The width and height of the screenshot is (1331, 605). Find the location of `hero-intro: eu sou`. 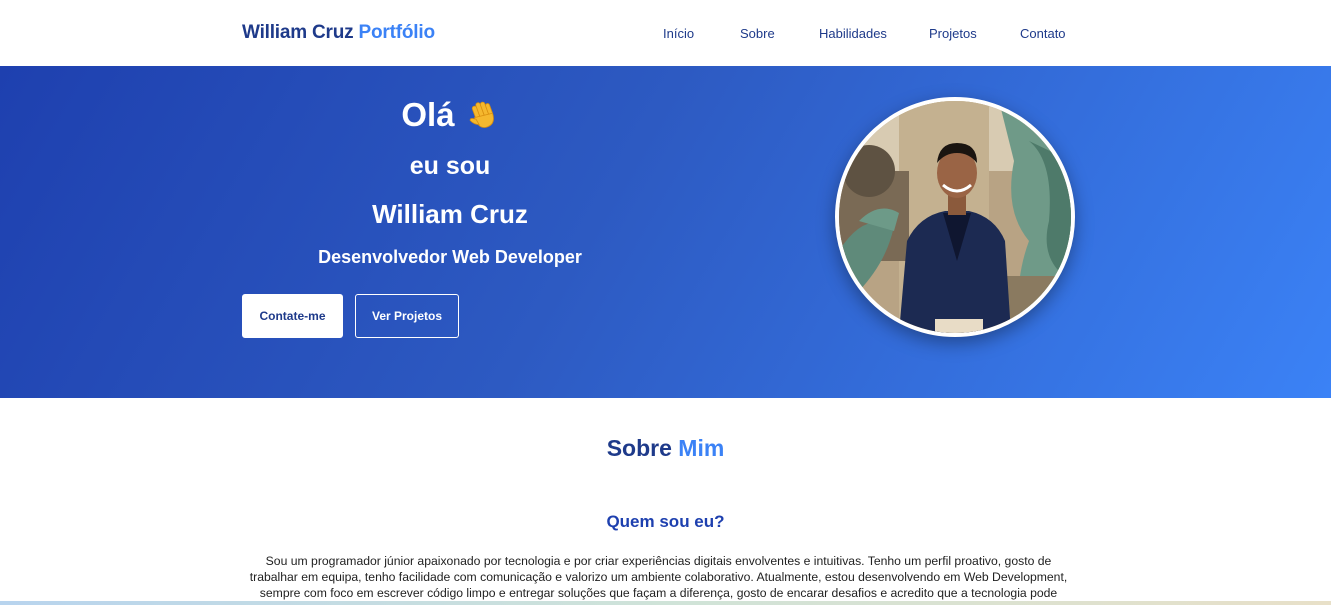

hero-intro: eu sou is located at coordinates (450, 166).